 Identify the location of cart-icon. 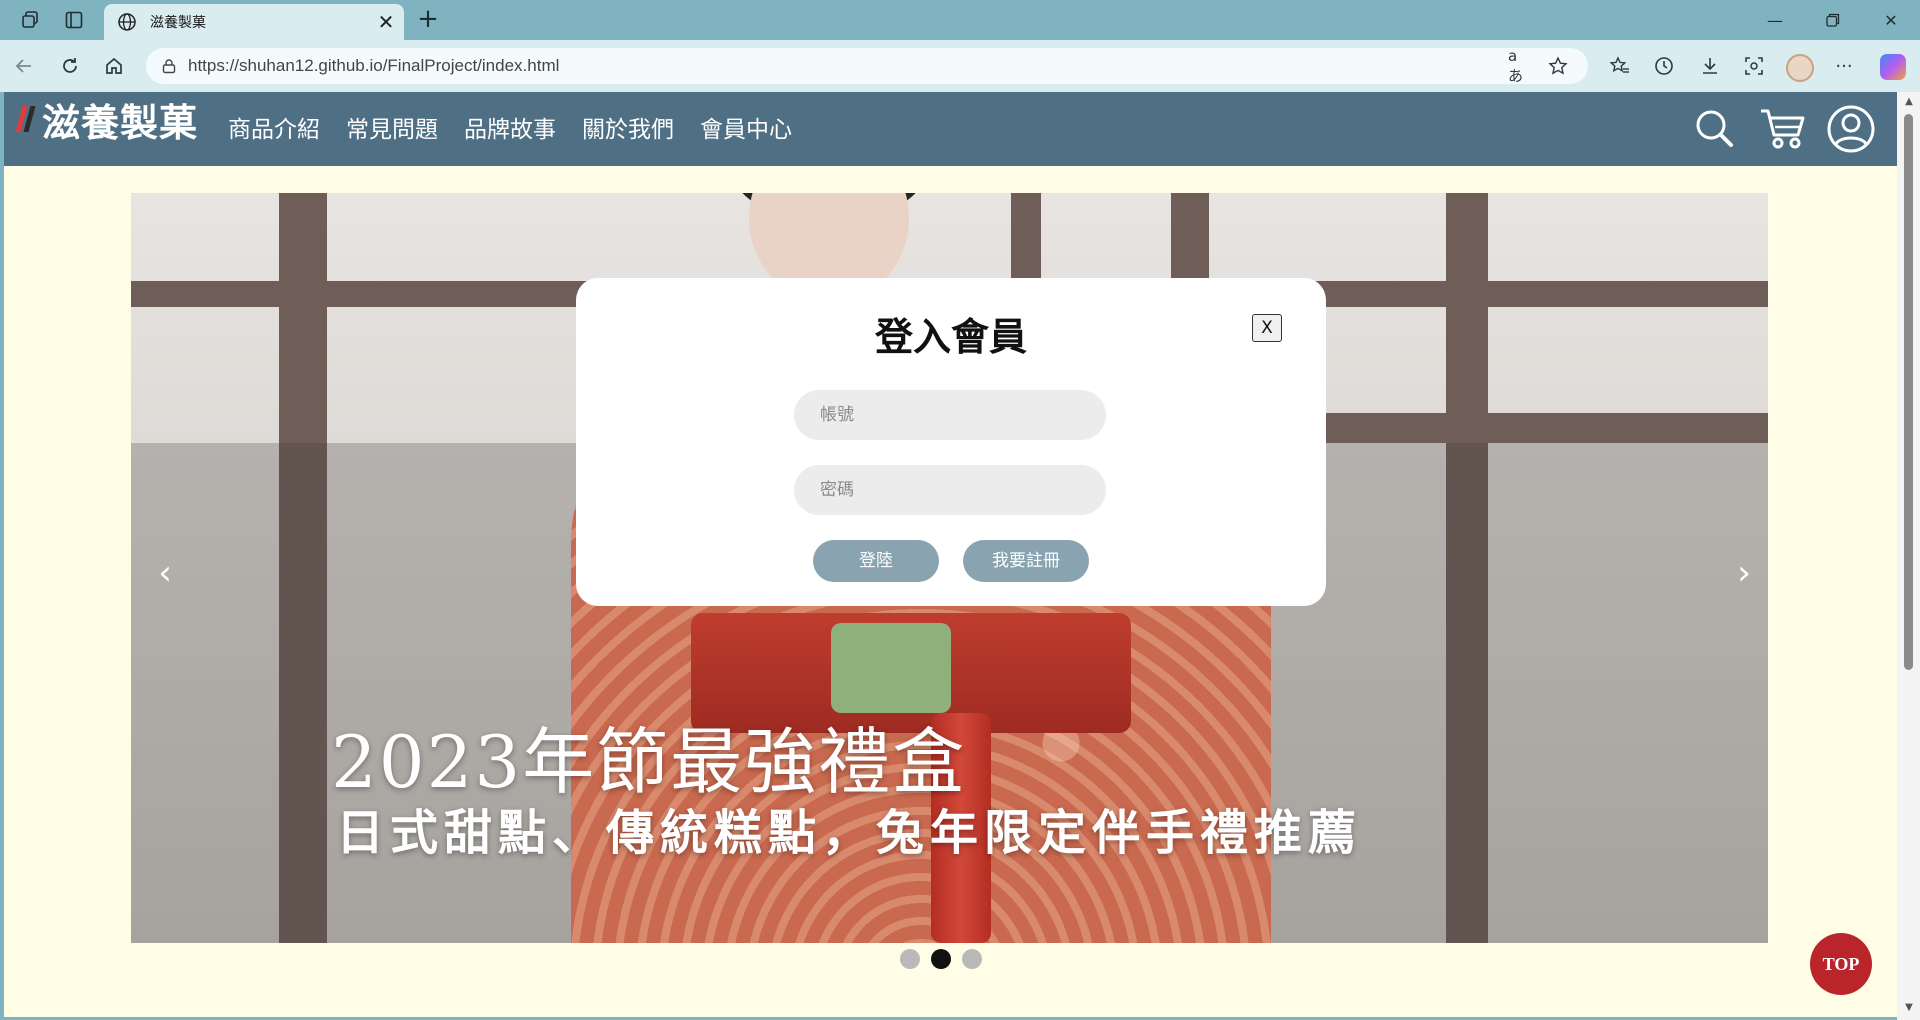
(1783, 129).